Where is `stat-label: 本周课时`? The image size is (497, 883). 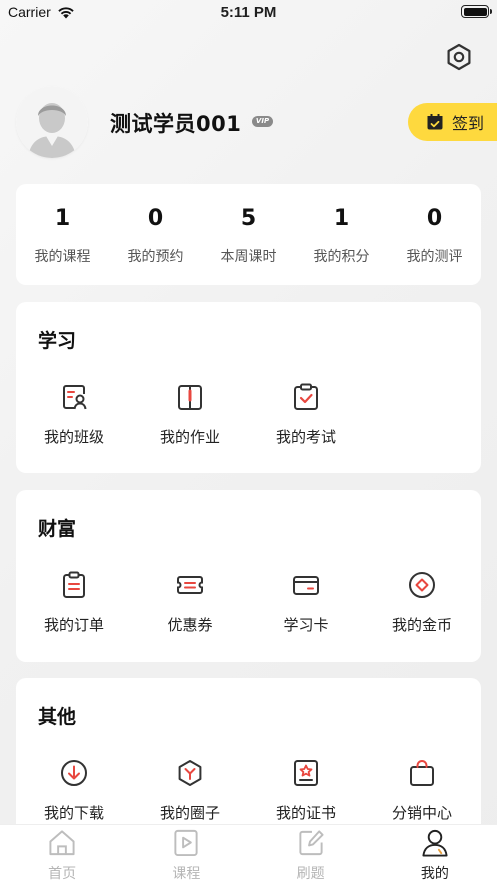 stat-label: 本周课时 is located at coordinates (248, 257).